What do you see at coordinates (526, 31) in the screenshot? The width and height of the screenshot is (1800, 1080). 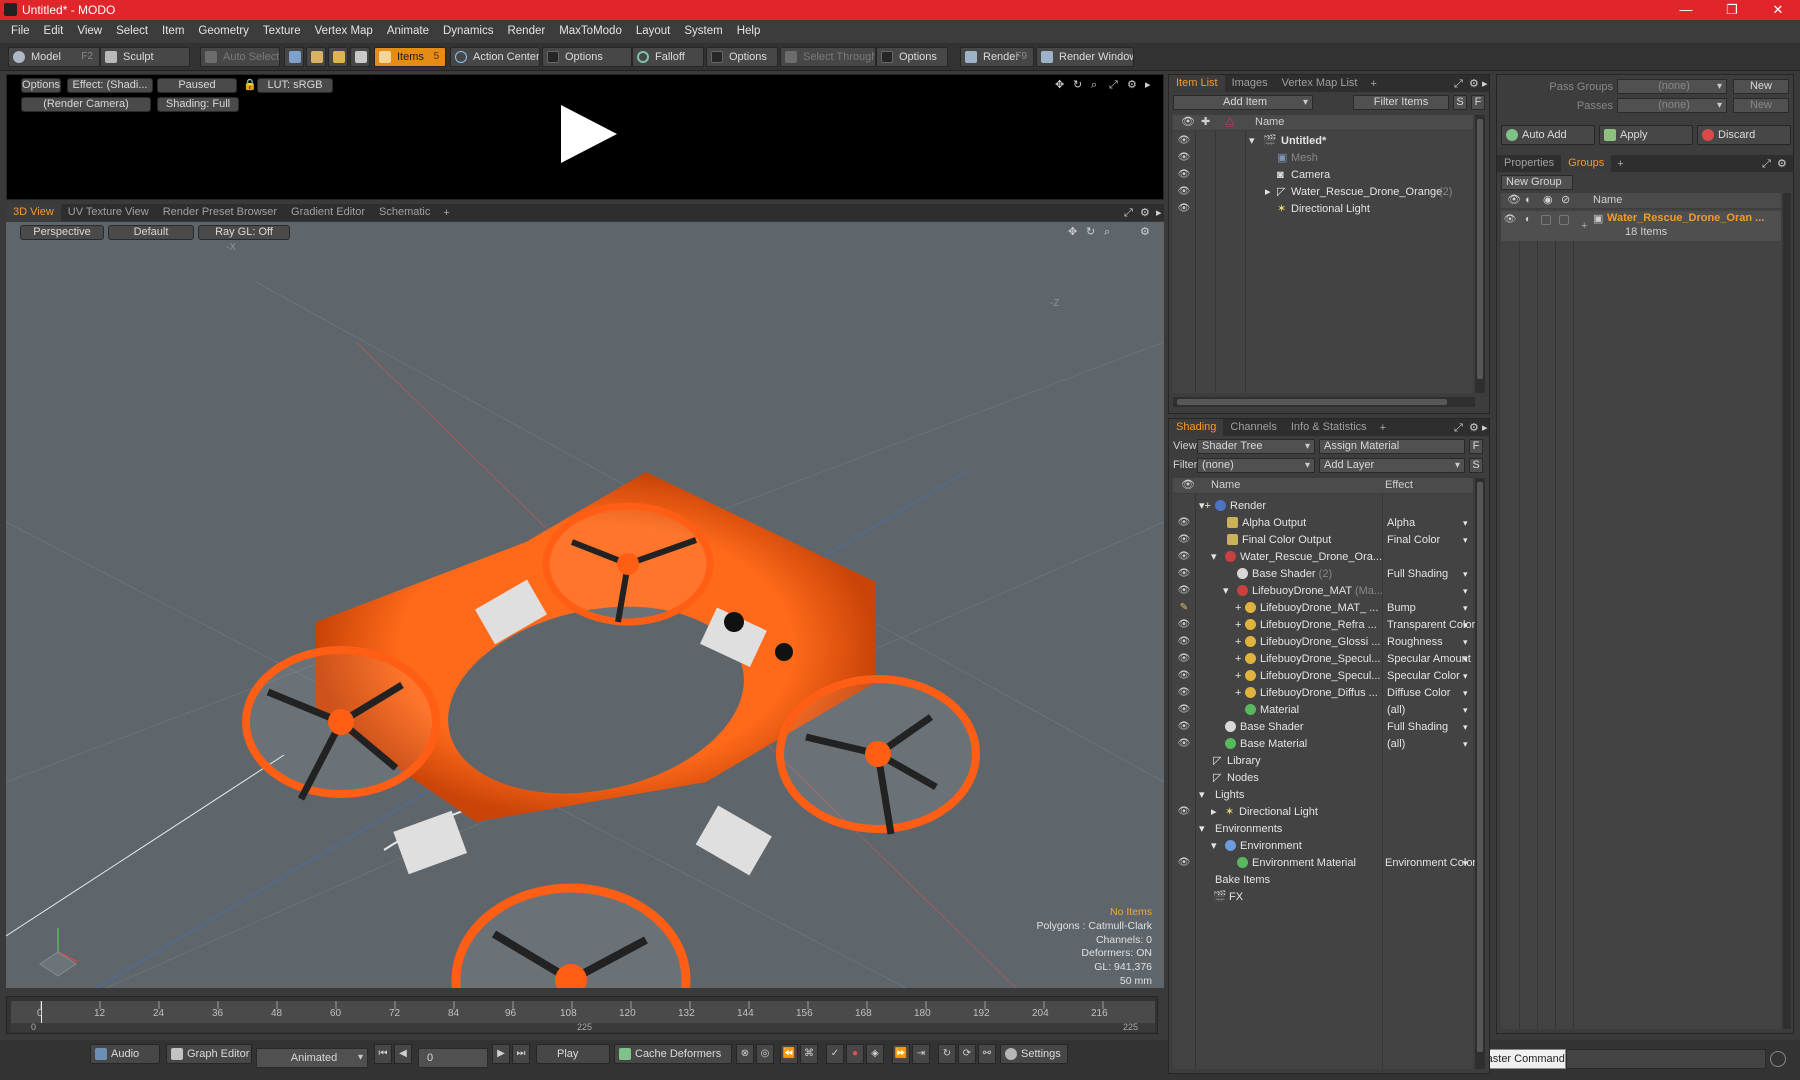 I see `menu-render: Render` at bounding box center [526, 31].